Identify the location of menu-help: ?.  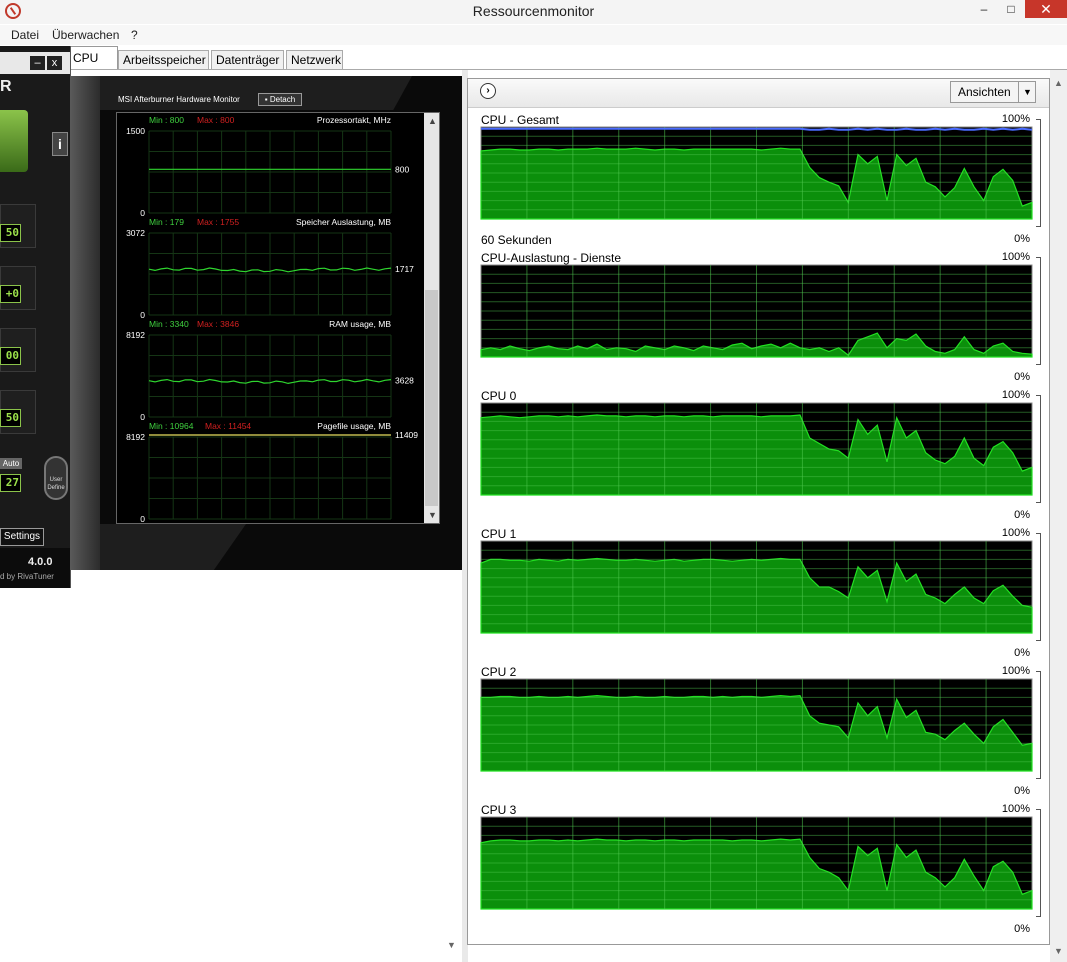
(134, 35).